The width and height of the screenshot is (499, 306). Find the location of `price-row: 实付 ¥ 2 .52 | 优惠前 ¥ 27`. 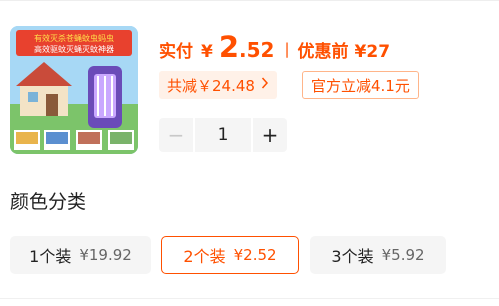

price-row: 实付 ¥ 2 .52 | 优惠前 ¥ 27 is located at coordinates (274, 48).